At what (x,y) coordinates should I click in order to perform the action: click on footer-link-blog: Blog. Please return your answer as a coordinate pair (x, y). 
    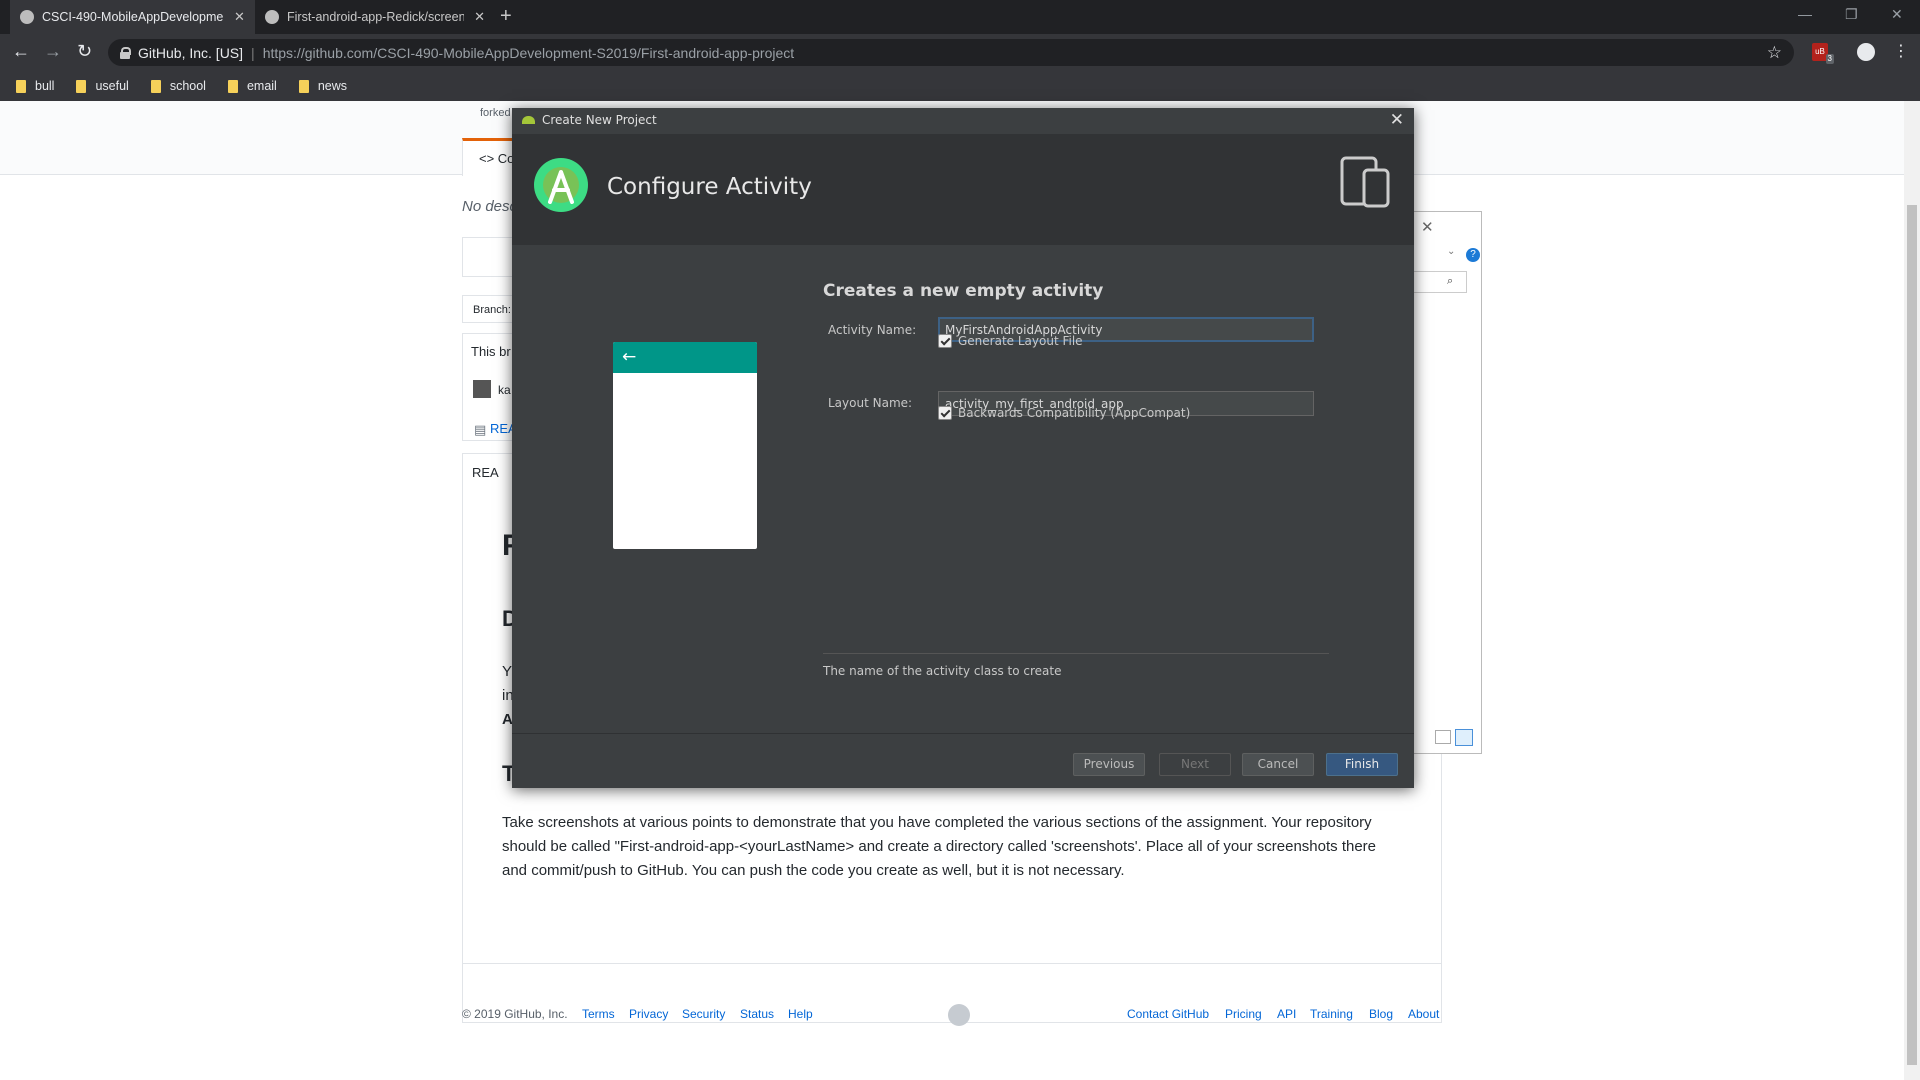
    Looking at the image, I should click on (1381, 1014).